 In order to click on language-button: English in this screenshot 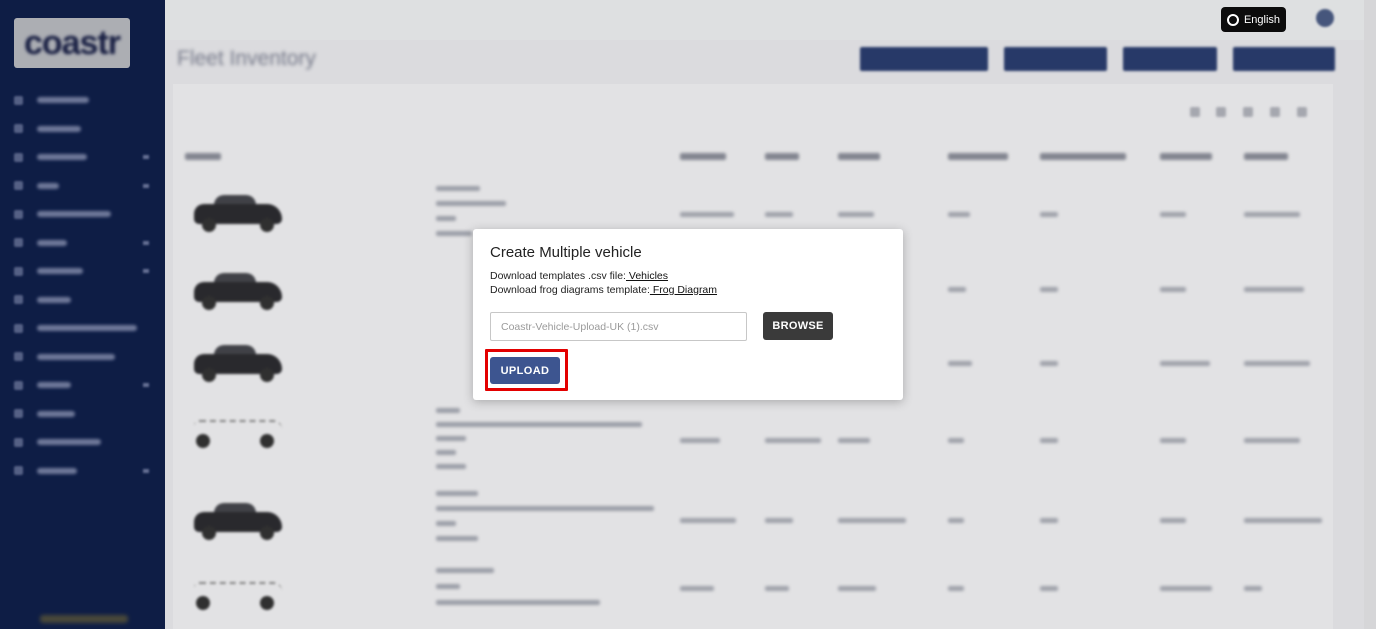, I will do `click(1253, 19)`.